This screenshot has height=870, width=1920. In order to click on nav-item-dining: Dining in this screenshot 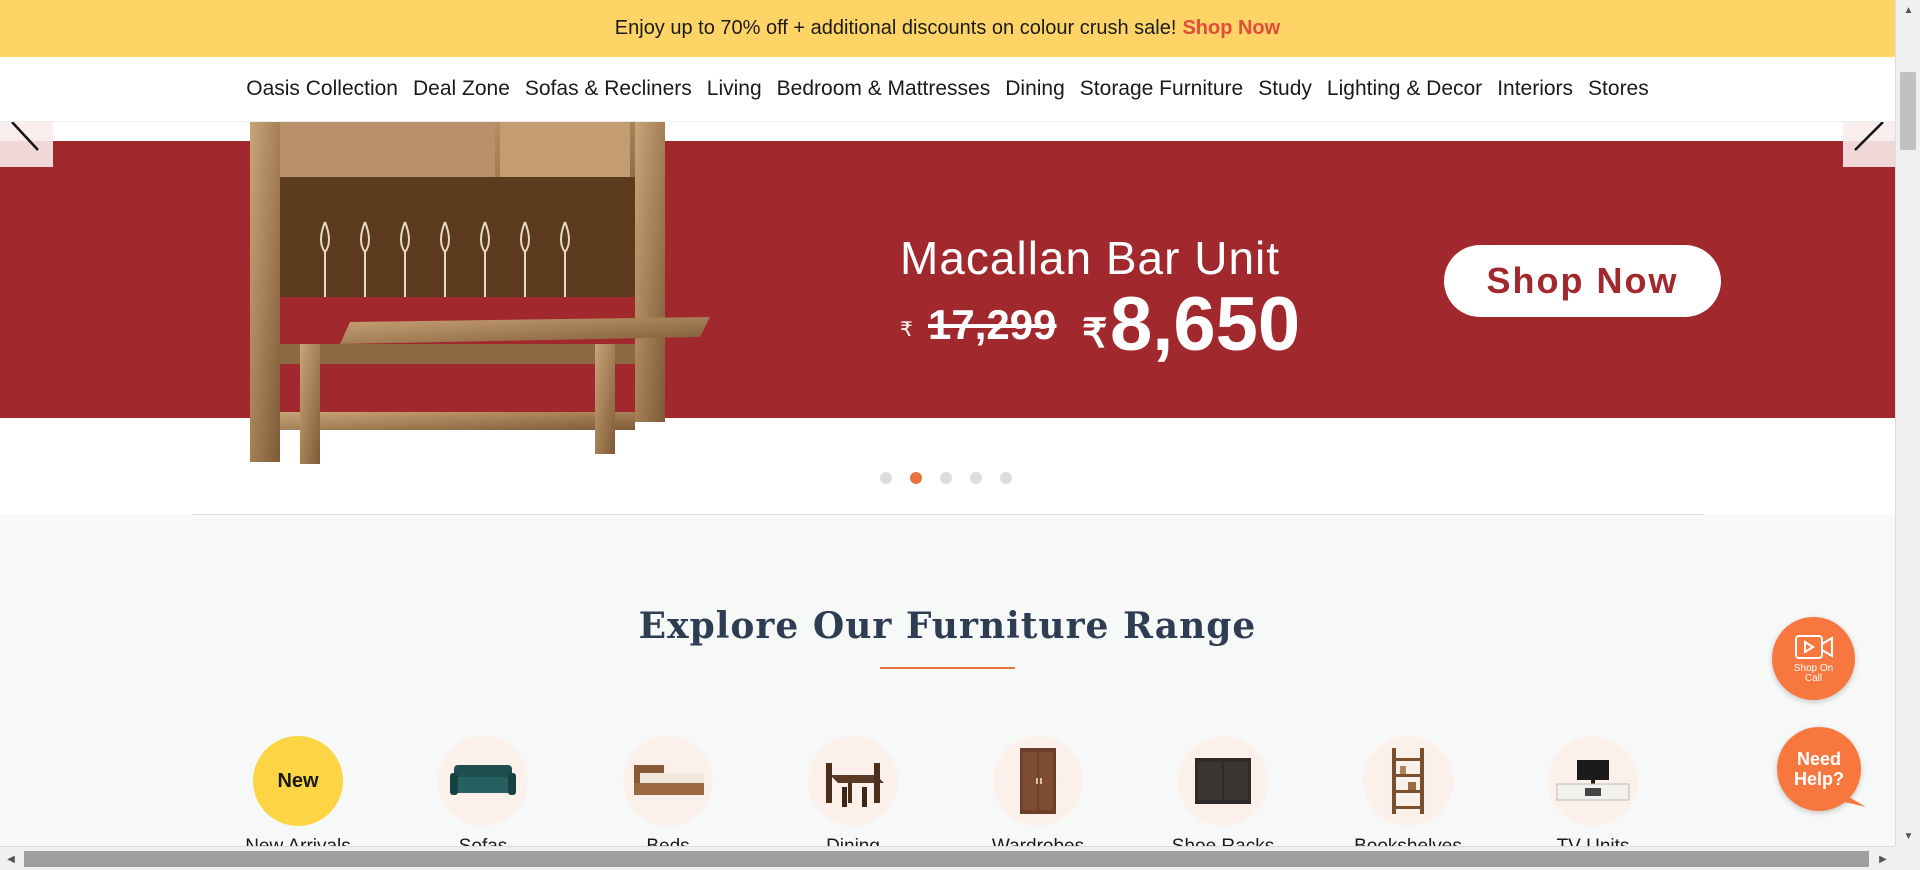, I will do `click(1035, 89)`.